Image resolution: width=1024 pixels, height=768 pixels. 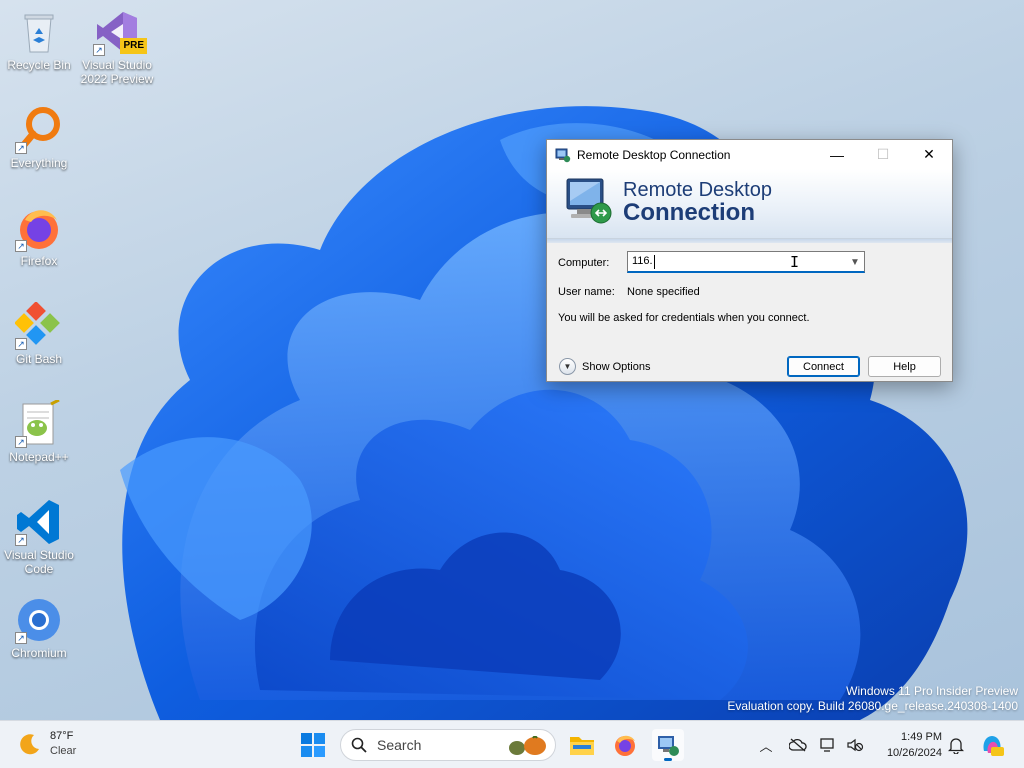 I want to click on username-value: None specified, so click(x=663, y=292).